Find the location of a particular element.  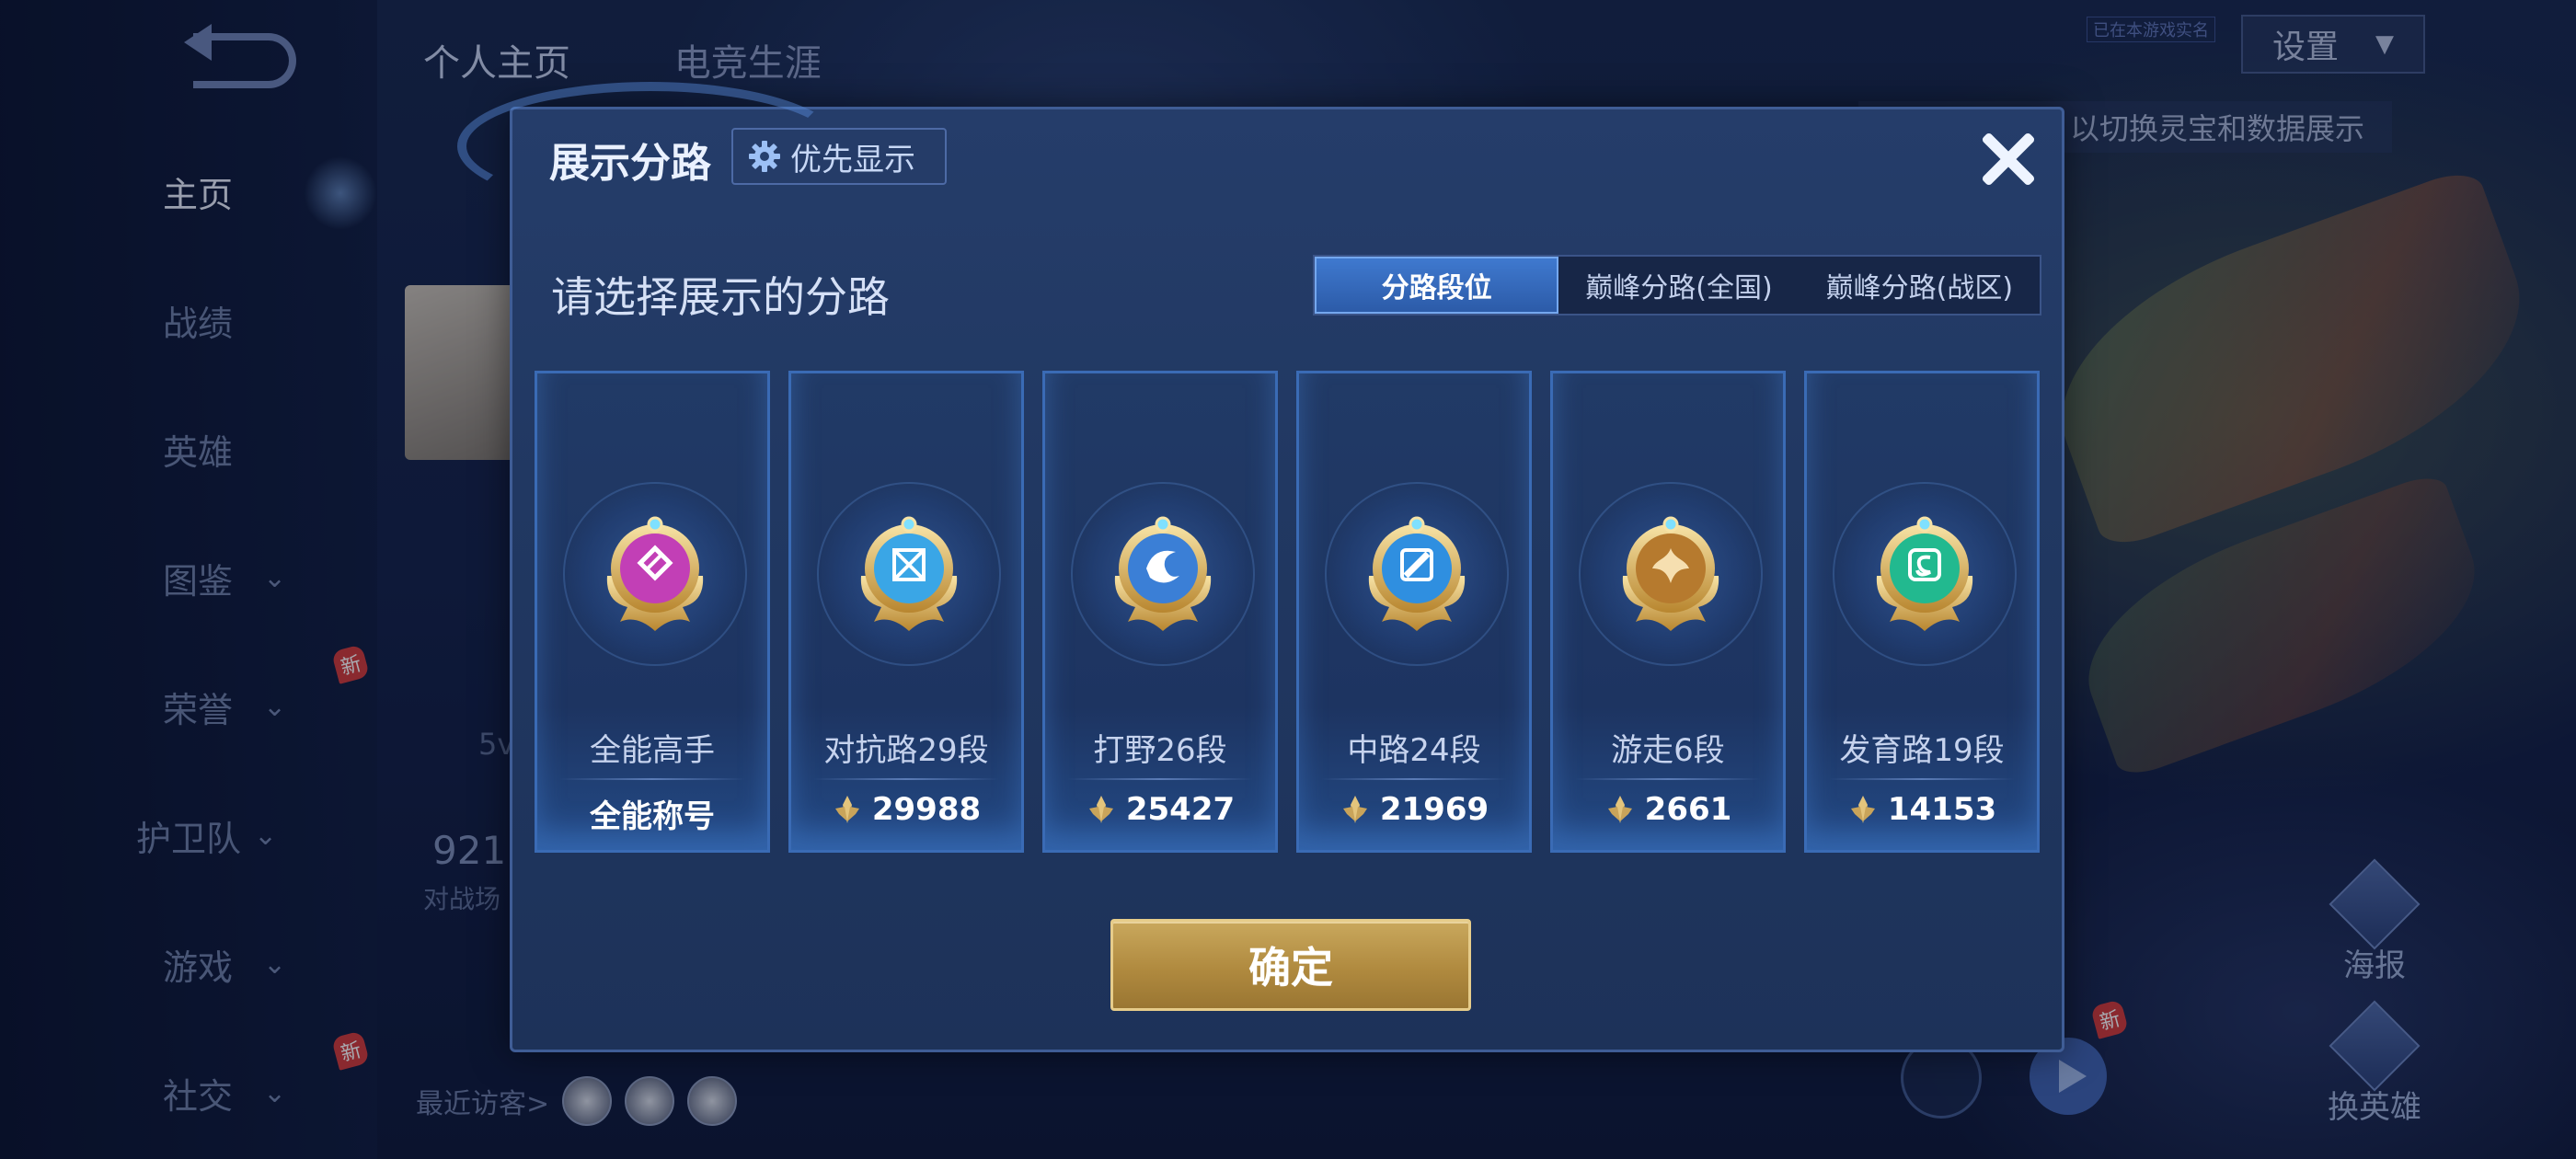

lane-card-name: 发育路19段 is located at coordinates (1922, 750).